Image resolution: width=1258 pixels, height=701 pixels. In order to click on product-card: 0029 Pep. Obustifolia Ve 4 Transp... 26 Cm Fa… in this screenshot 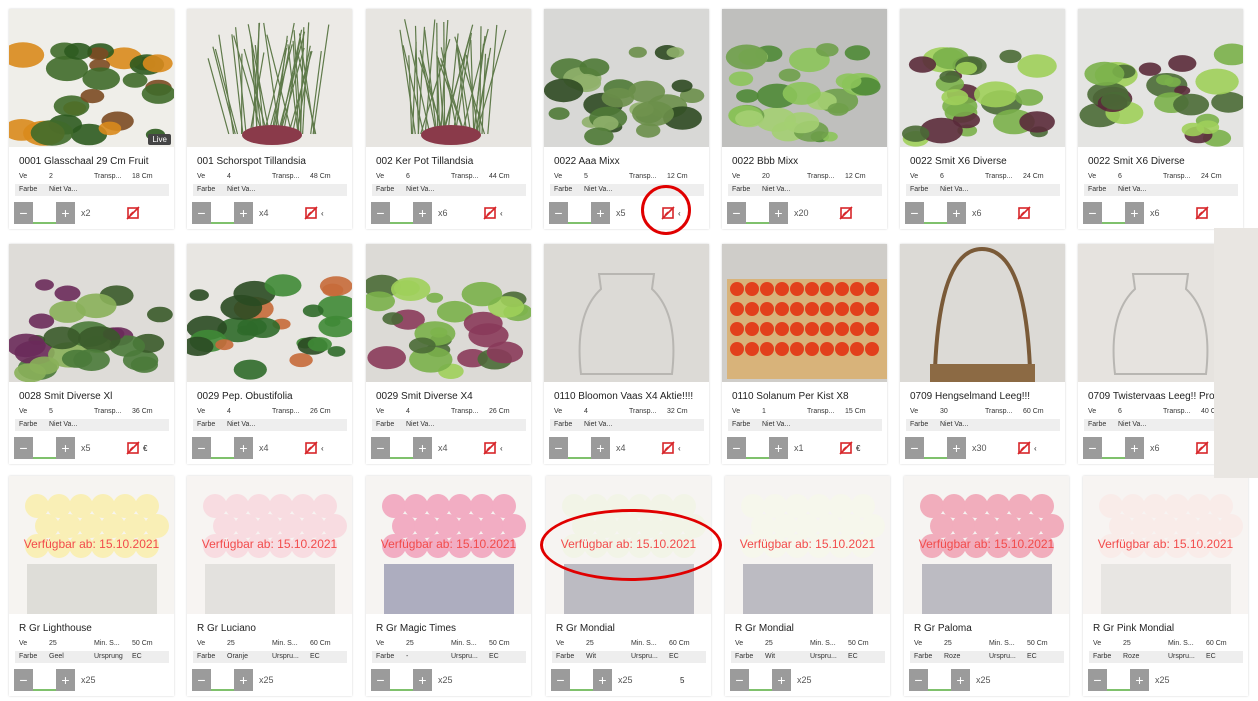, I will do `click(269, 354)`.